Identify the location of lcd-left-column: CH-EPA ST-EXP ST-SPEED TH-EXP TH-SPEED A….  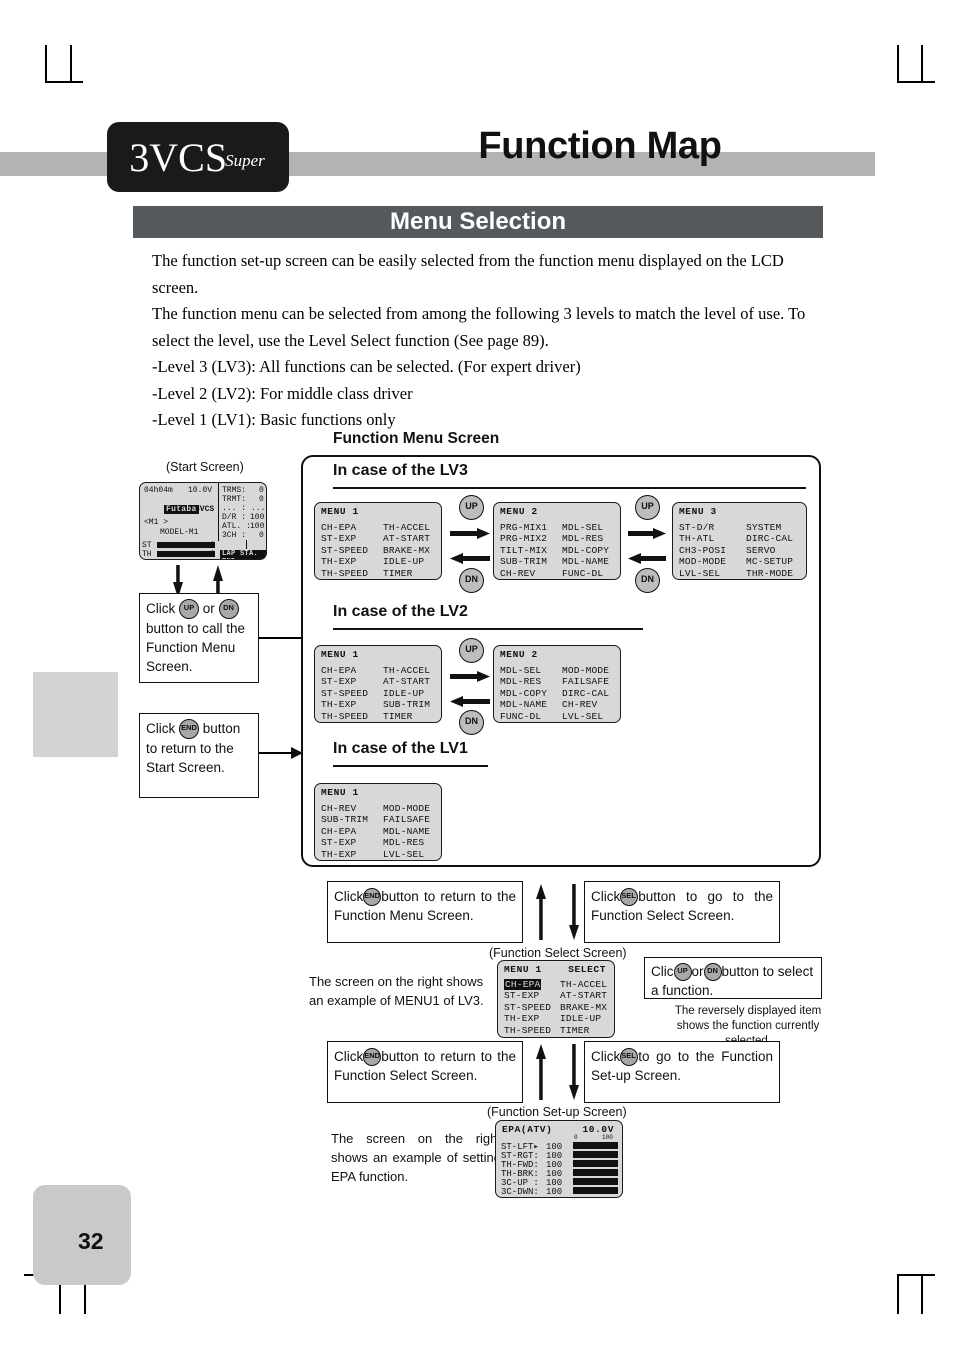
(344, 694).